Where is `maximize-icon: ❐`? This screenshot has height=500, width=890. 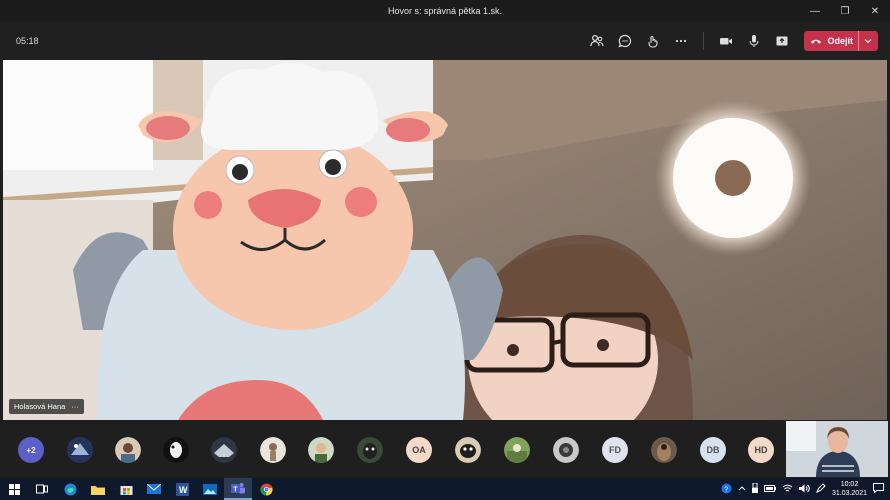
maximize-icon: ❐ is located at coordinates (845, 11).